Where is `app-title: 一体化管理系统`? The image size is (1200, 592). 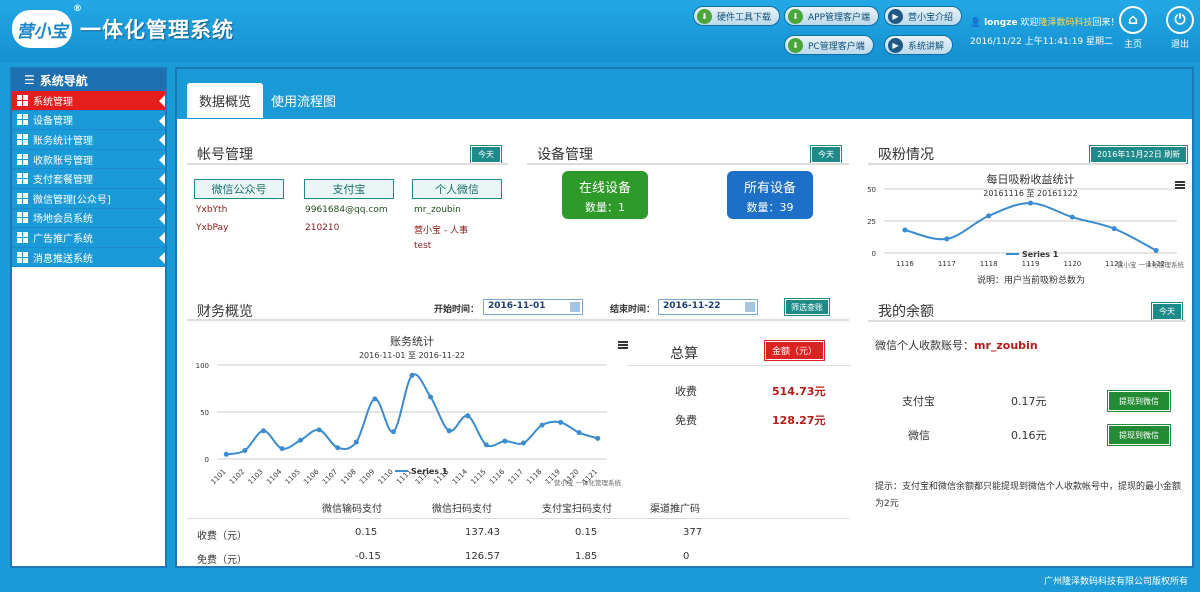
app-title: 一体化管理系统 is located at coordinates (157, 30).